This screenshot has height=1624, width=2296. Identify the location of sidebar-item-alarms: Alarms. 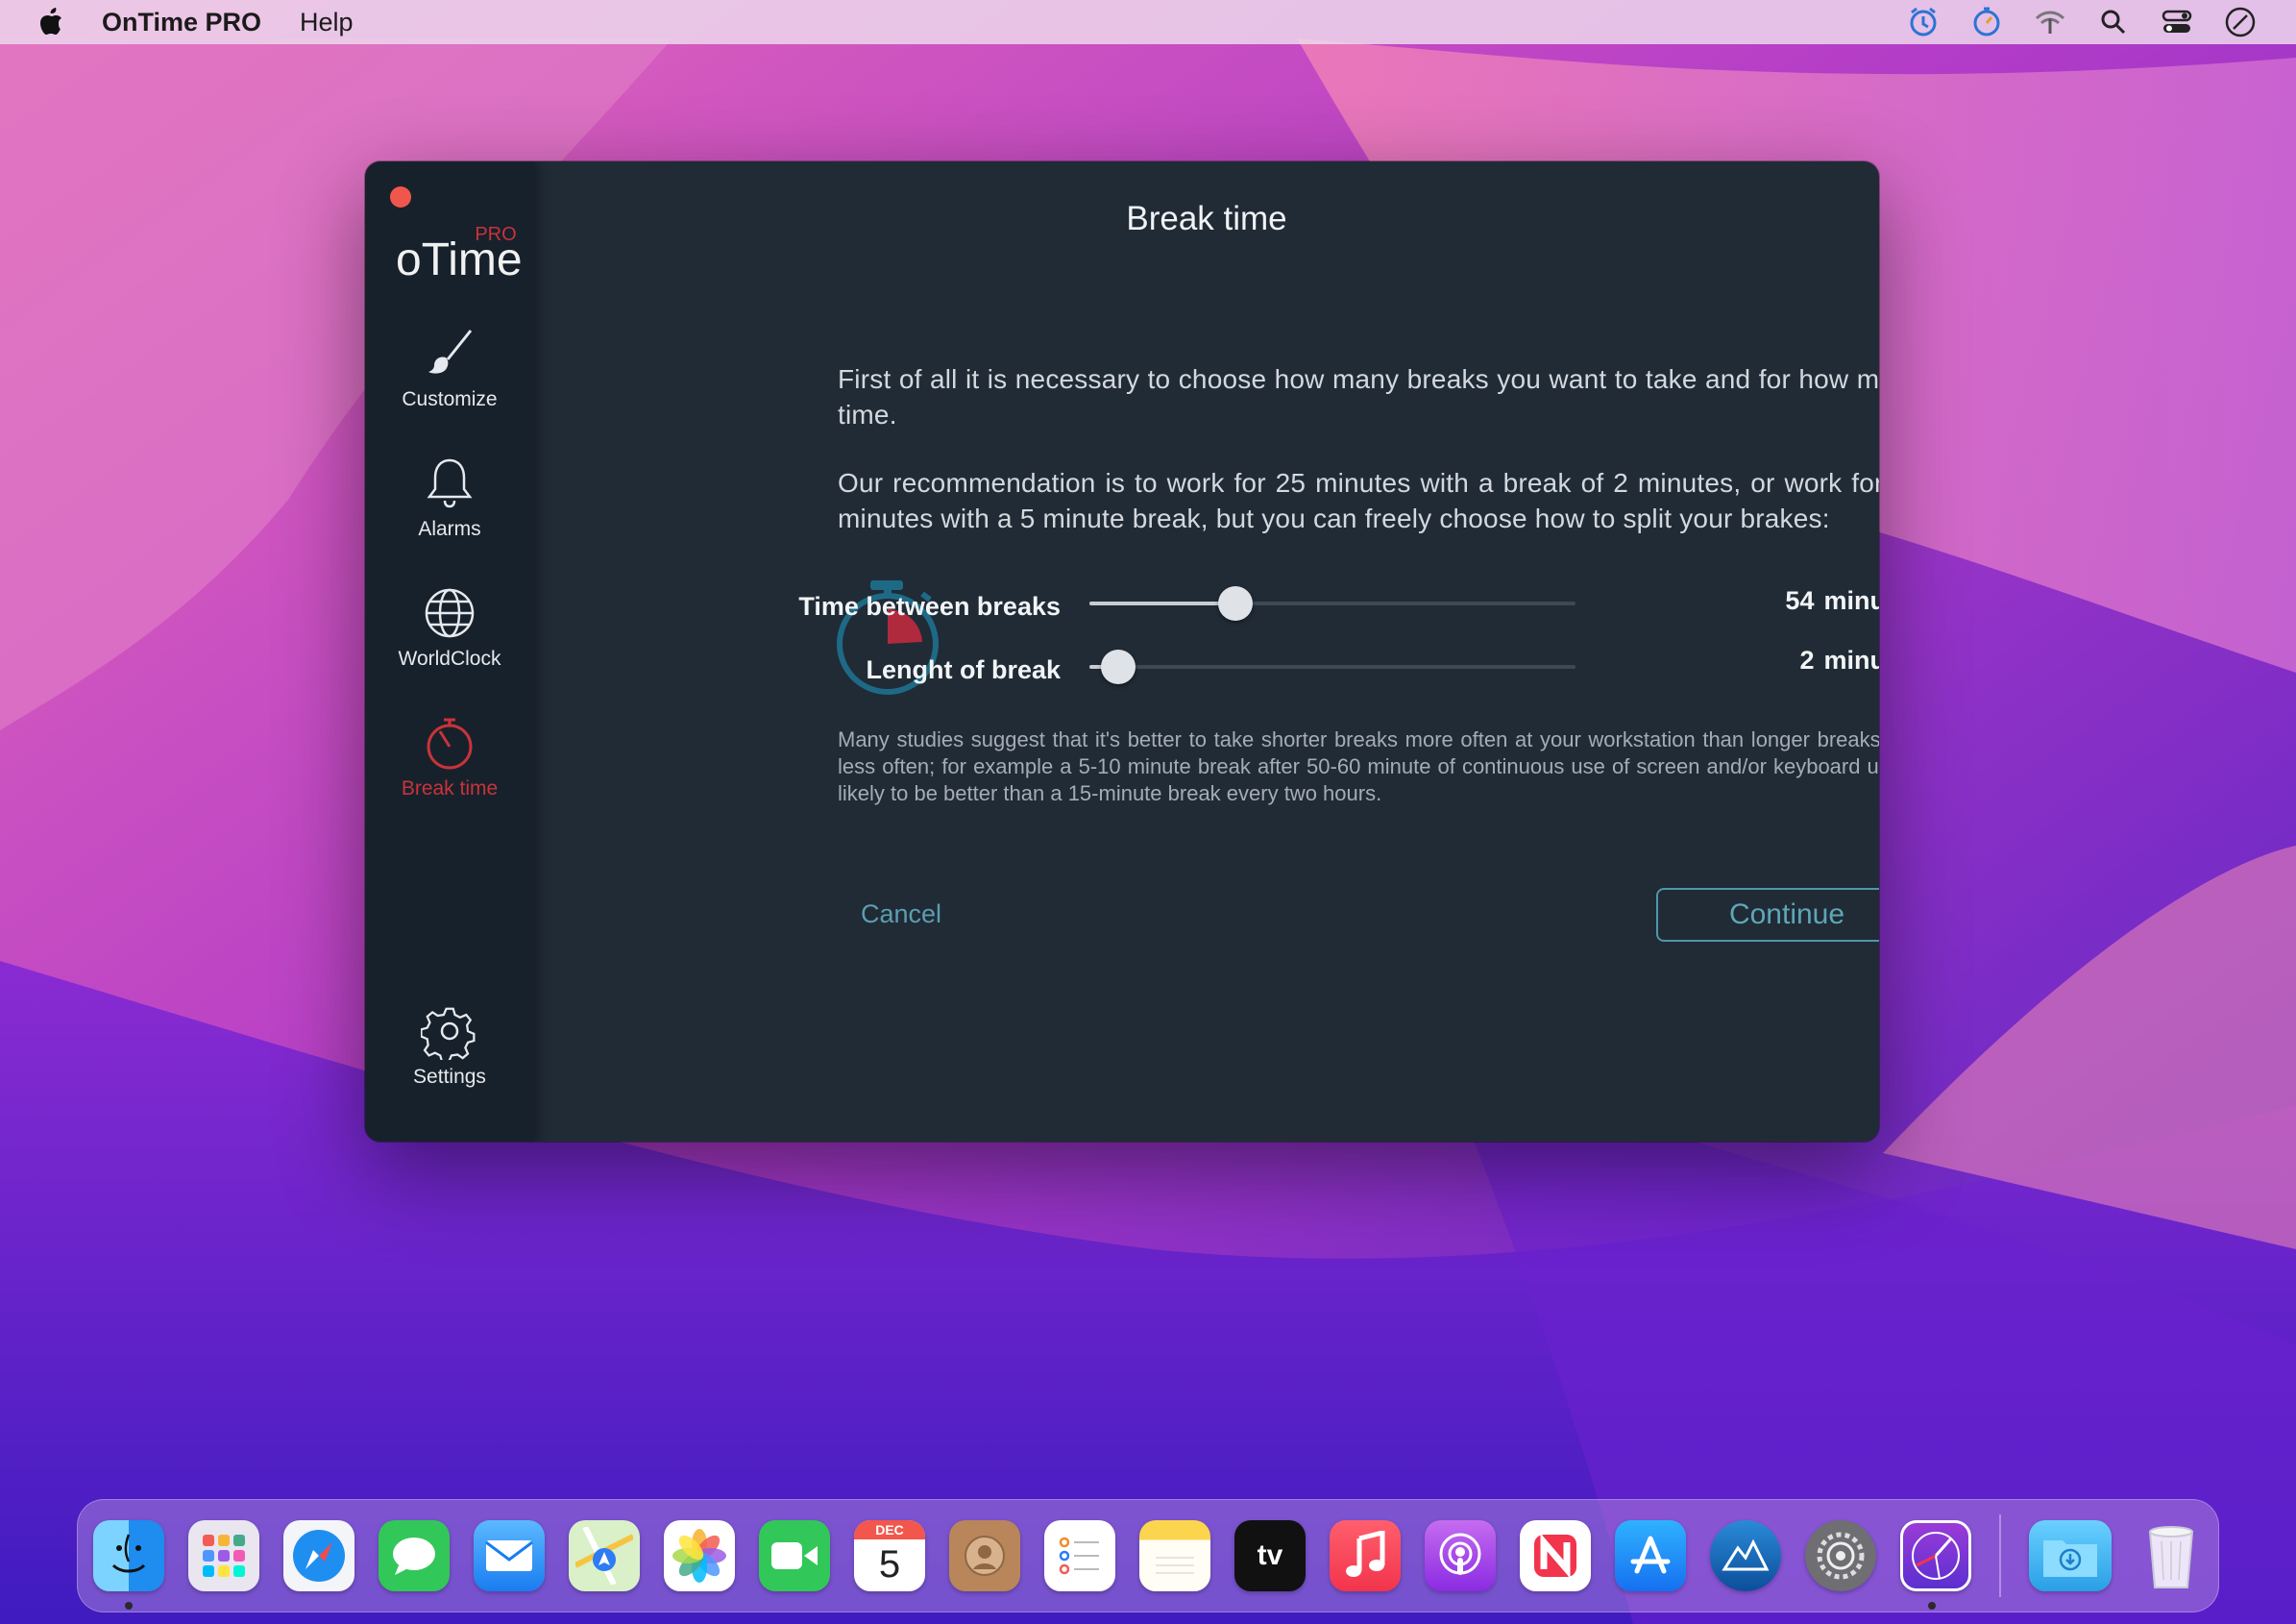
(449, 498).